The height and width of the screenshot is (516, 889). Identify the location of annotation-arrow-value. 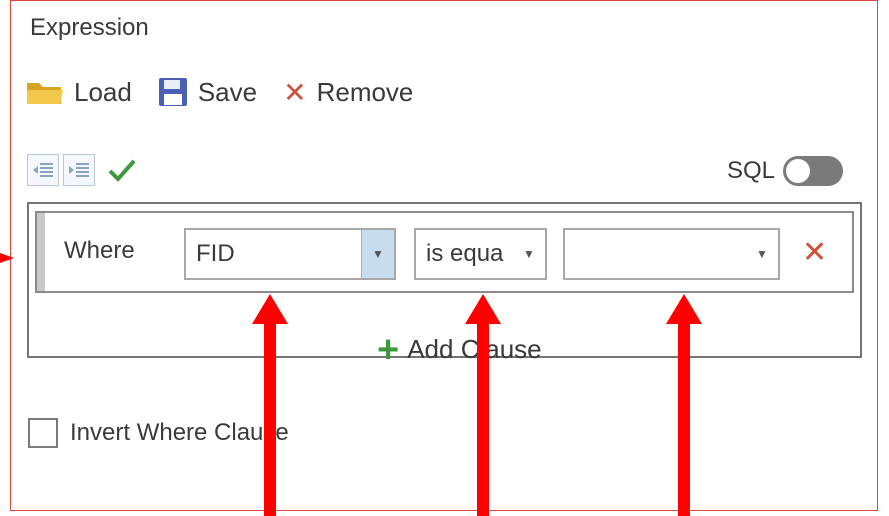
(684, 405).